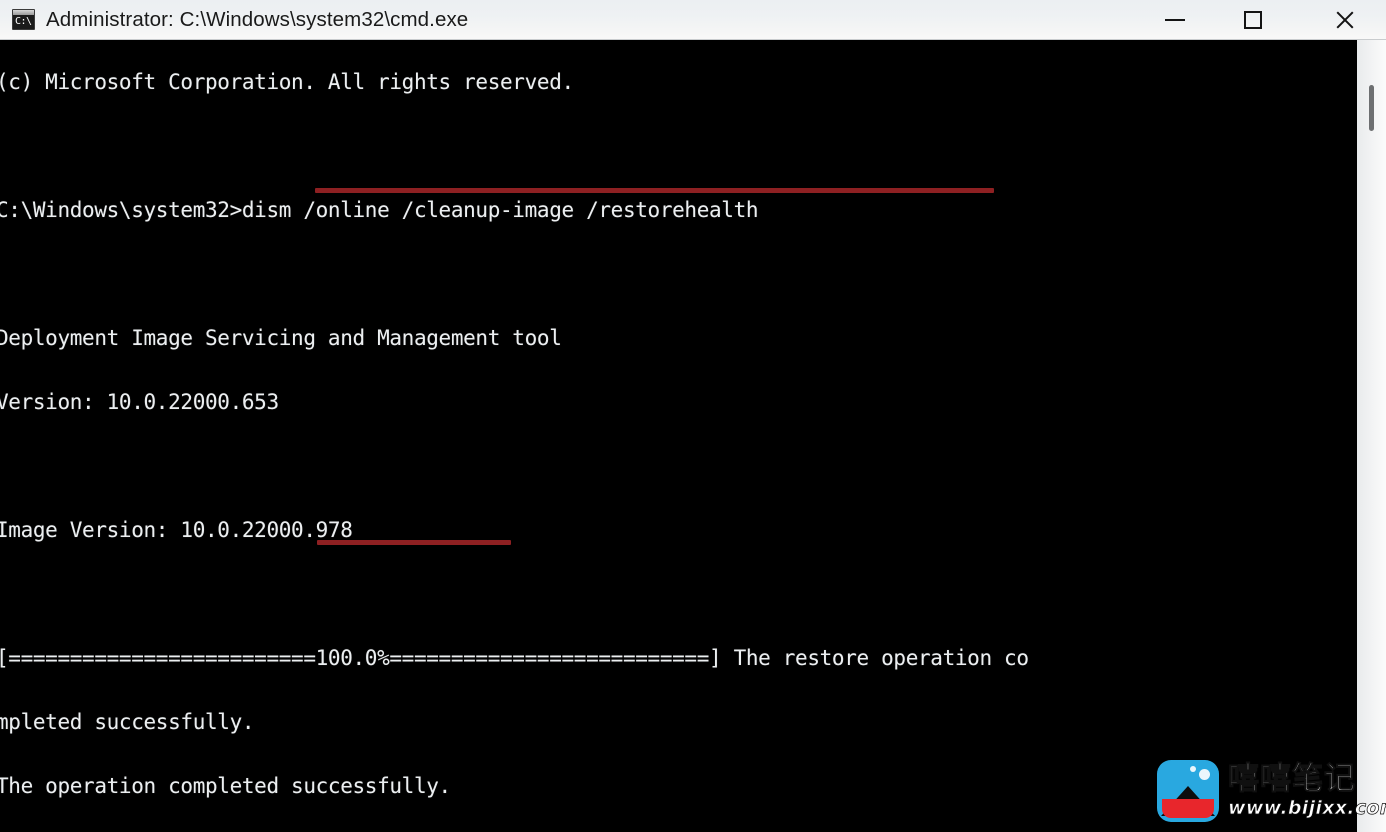  What do you see at coordinates (1193, 769) in the screenshot?
I see `watermark-logo-small-dot` at bounding box center [1193, 769].